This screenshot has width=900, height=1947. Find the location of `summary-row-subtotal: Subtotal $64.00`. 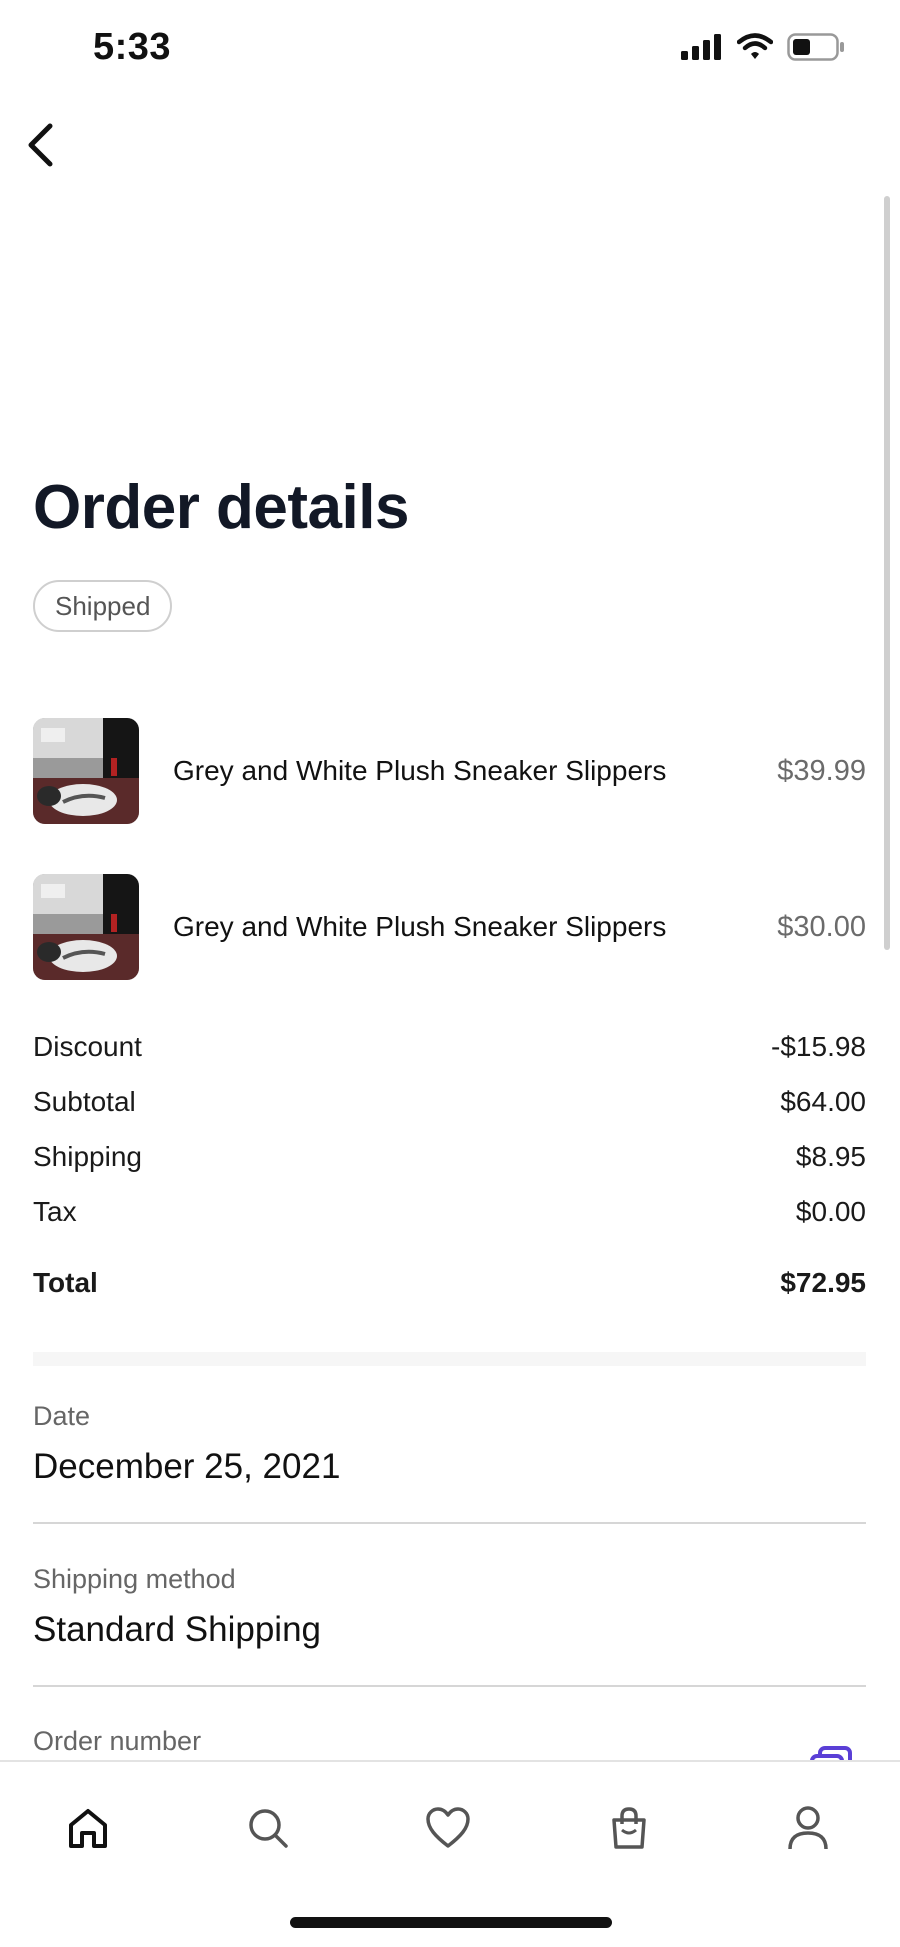

summary-row-subtotal: Subtotal $64.00 is located at coordinates (449, 1102).